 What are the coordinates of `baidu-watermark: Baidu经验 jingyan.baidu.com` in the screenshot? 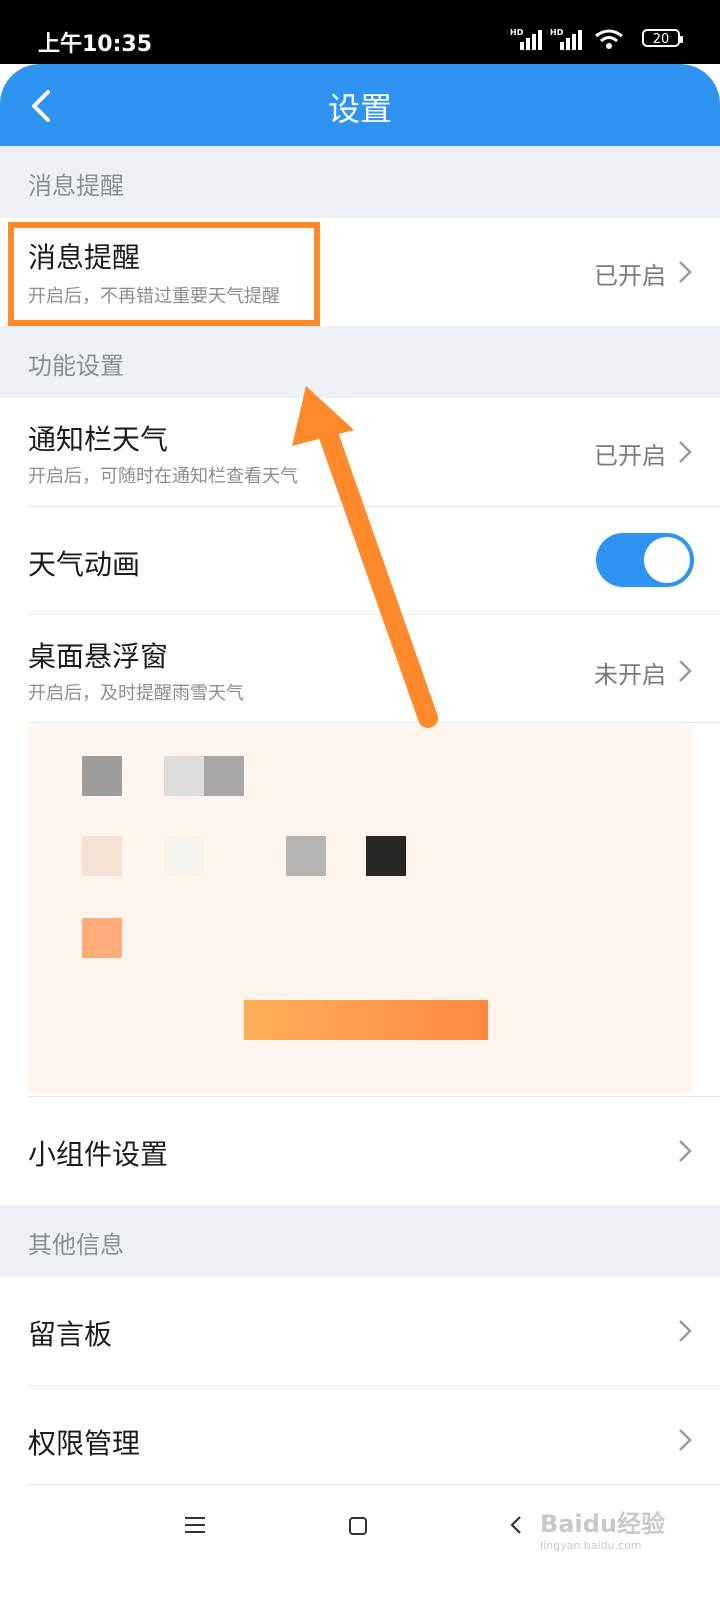 It's located at (610, 1531).